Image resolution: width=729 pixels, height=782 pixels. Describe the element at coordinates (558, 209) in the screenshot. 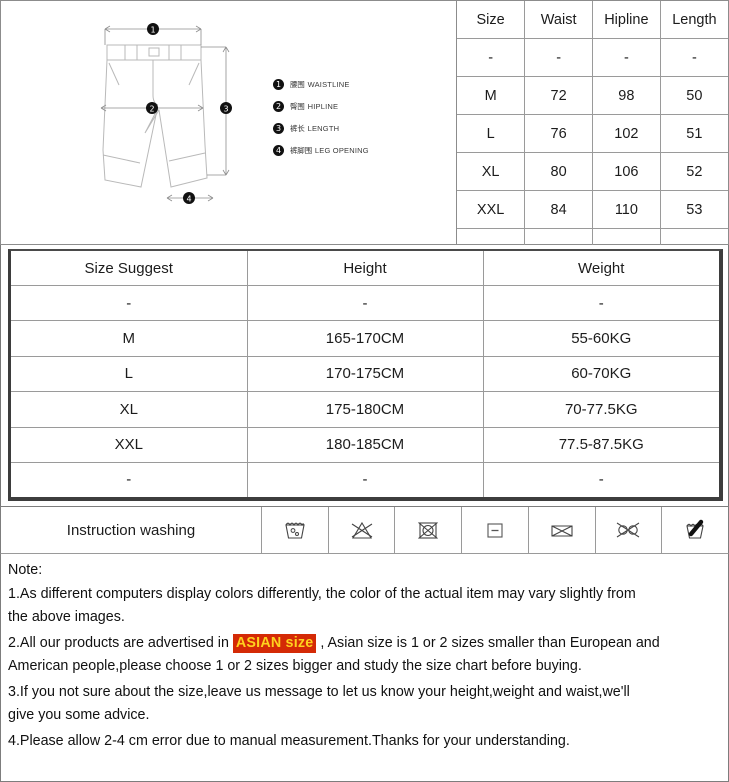

I see `cell-waist: 84` at that location.